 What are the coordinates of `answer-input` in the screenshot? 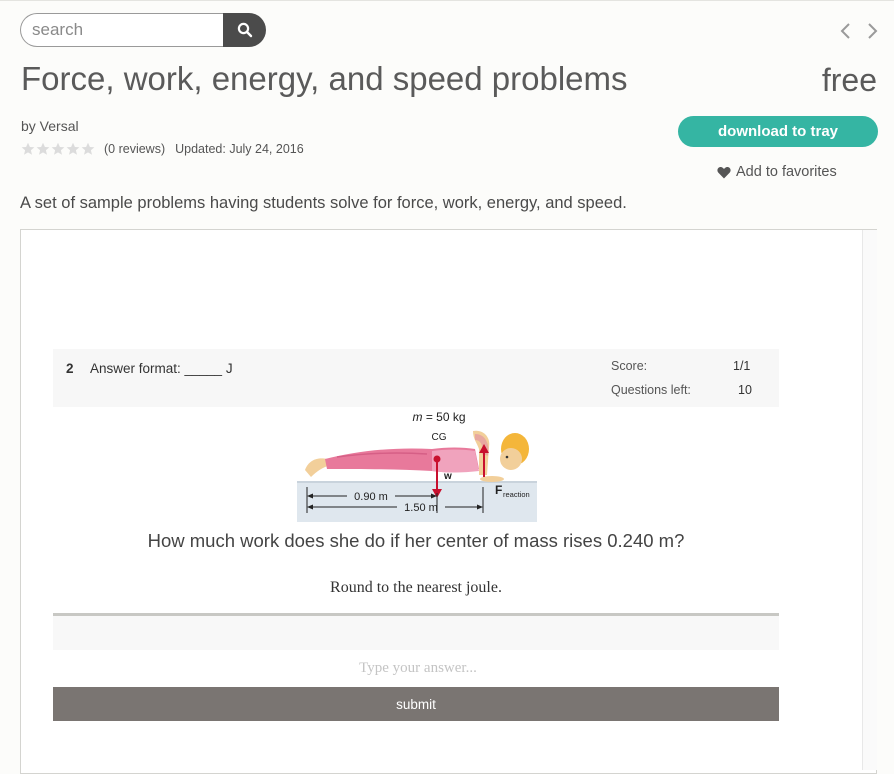 It's located at (418, 668).